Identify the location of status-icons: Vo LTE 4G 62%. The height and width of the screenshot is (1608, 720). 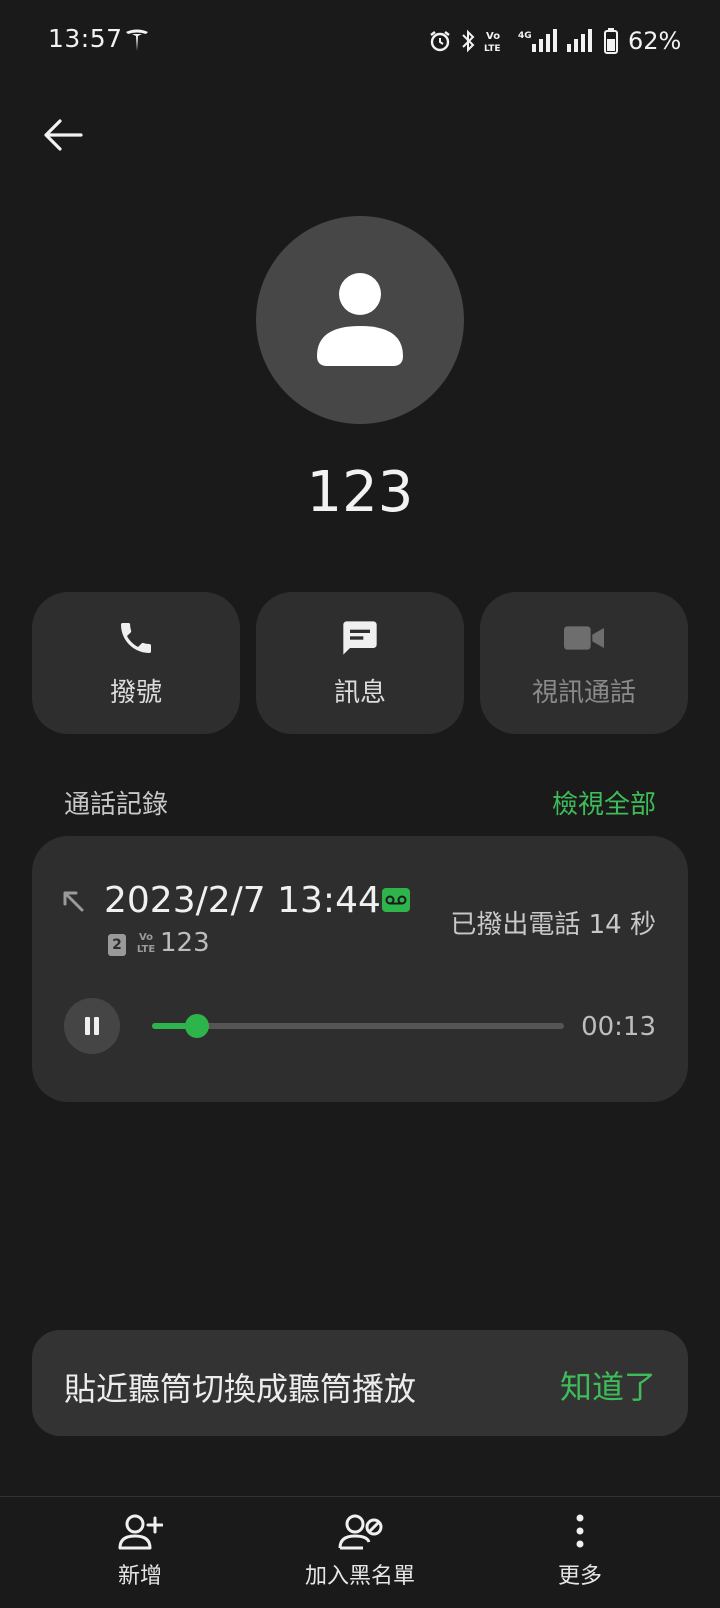
(554, 41).